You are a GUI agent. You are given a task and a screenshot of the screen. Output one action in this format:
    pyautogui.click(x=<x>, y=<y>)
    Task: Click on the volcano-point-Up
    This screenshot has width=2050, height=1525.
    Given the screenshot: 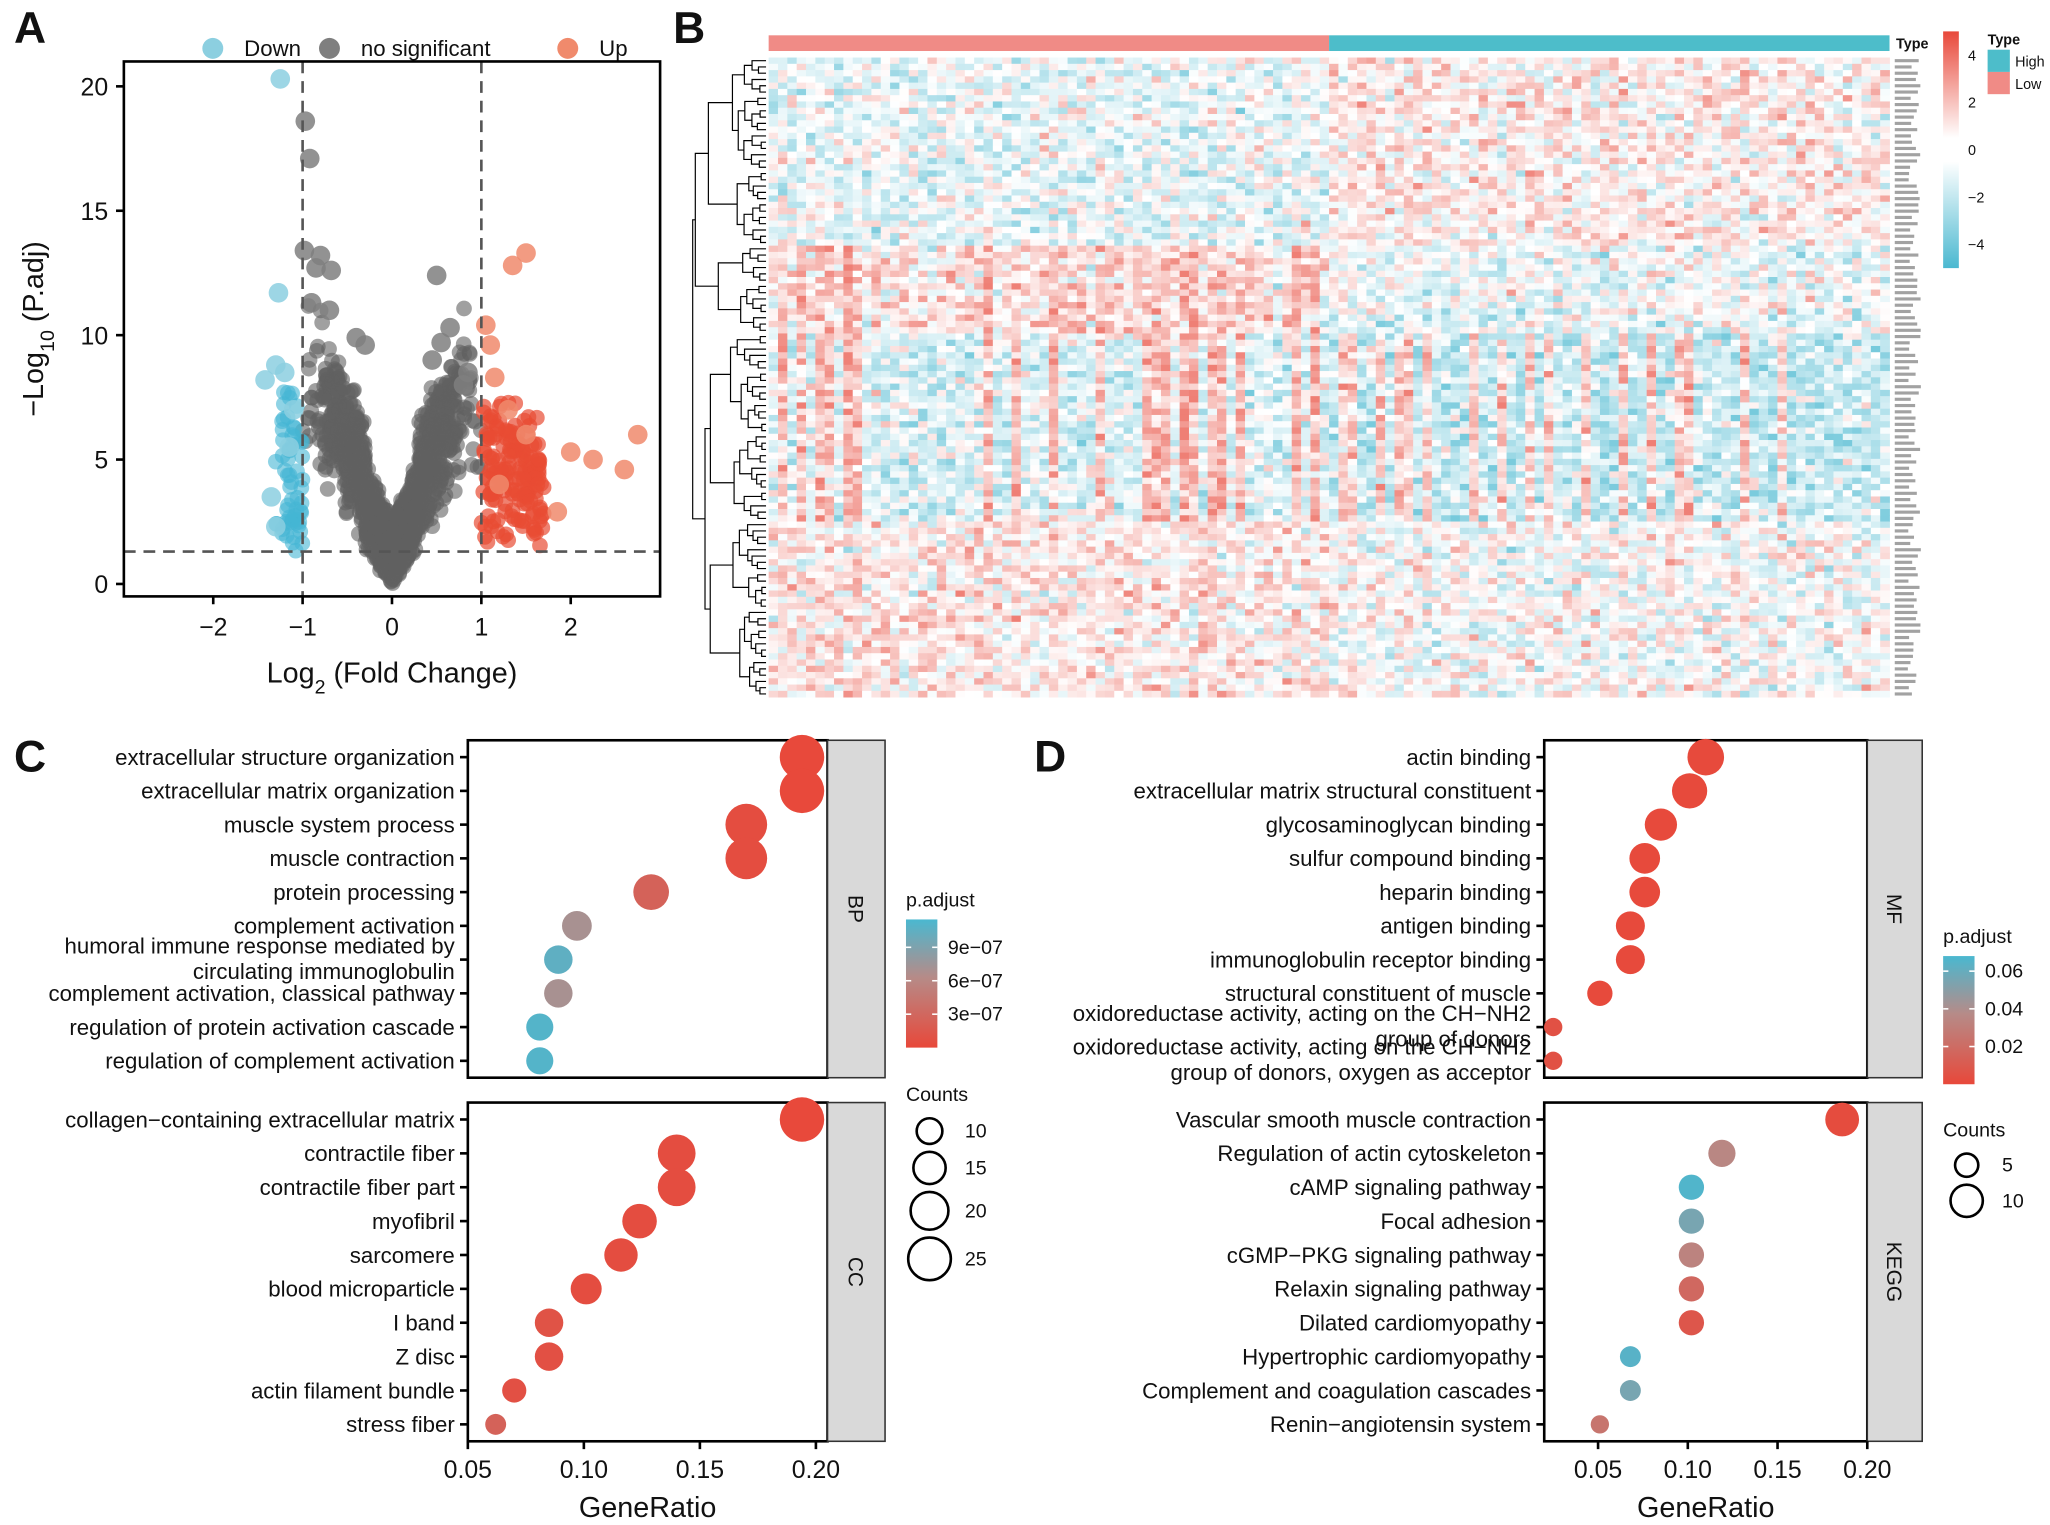 What is the action you would take?
    pyautogui.click(x=490, y=345)
    